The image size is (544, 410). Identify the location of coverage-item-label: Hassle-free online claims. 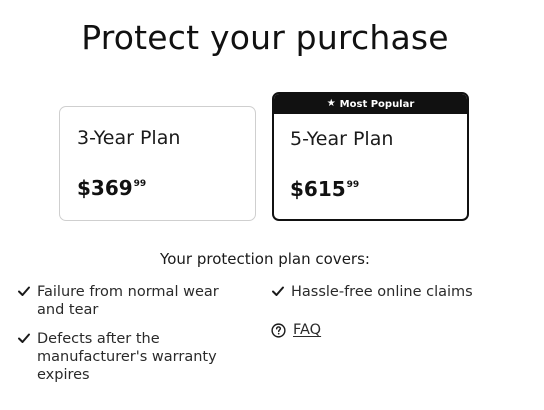
(382, 292).